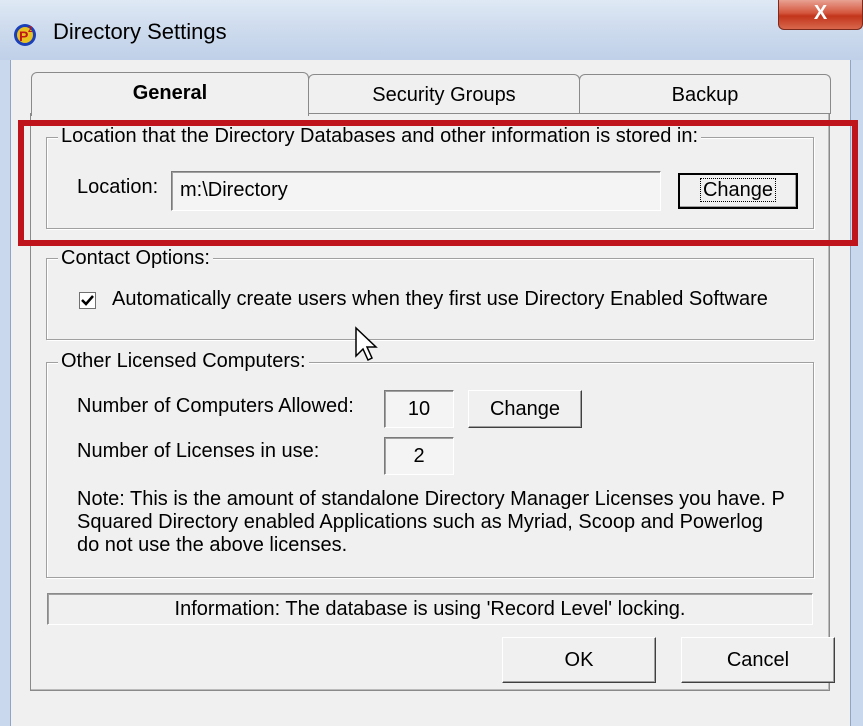  Describe the element at coordinates (183, 361) in the screenshot. I see `licensed-computers-title: Other Licensed Computers:` at that location.